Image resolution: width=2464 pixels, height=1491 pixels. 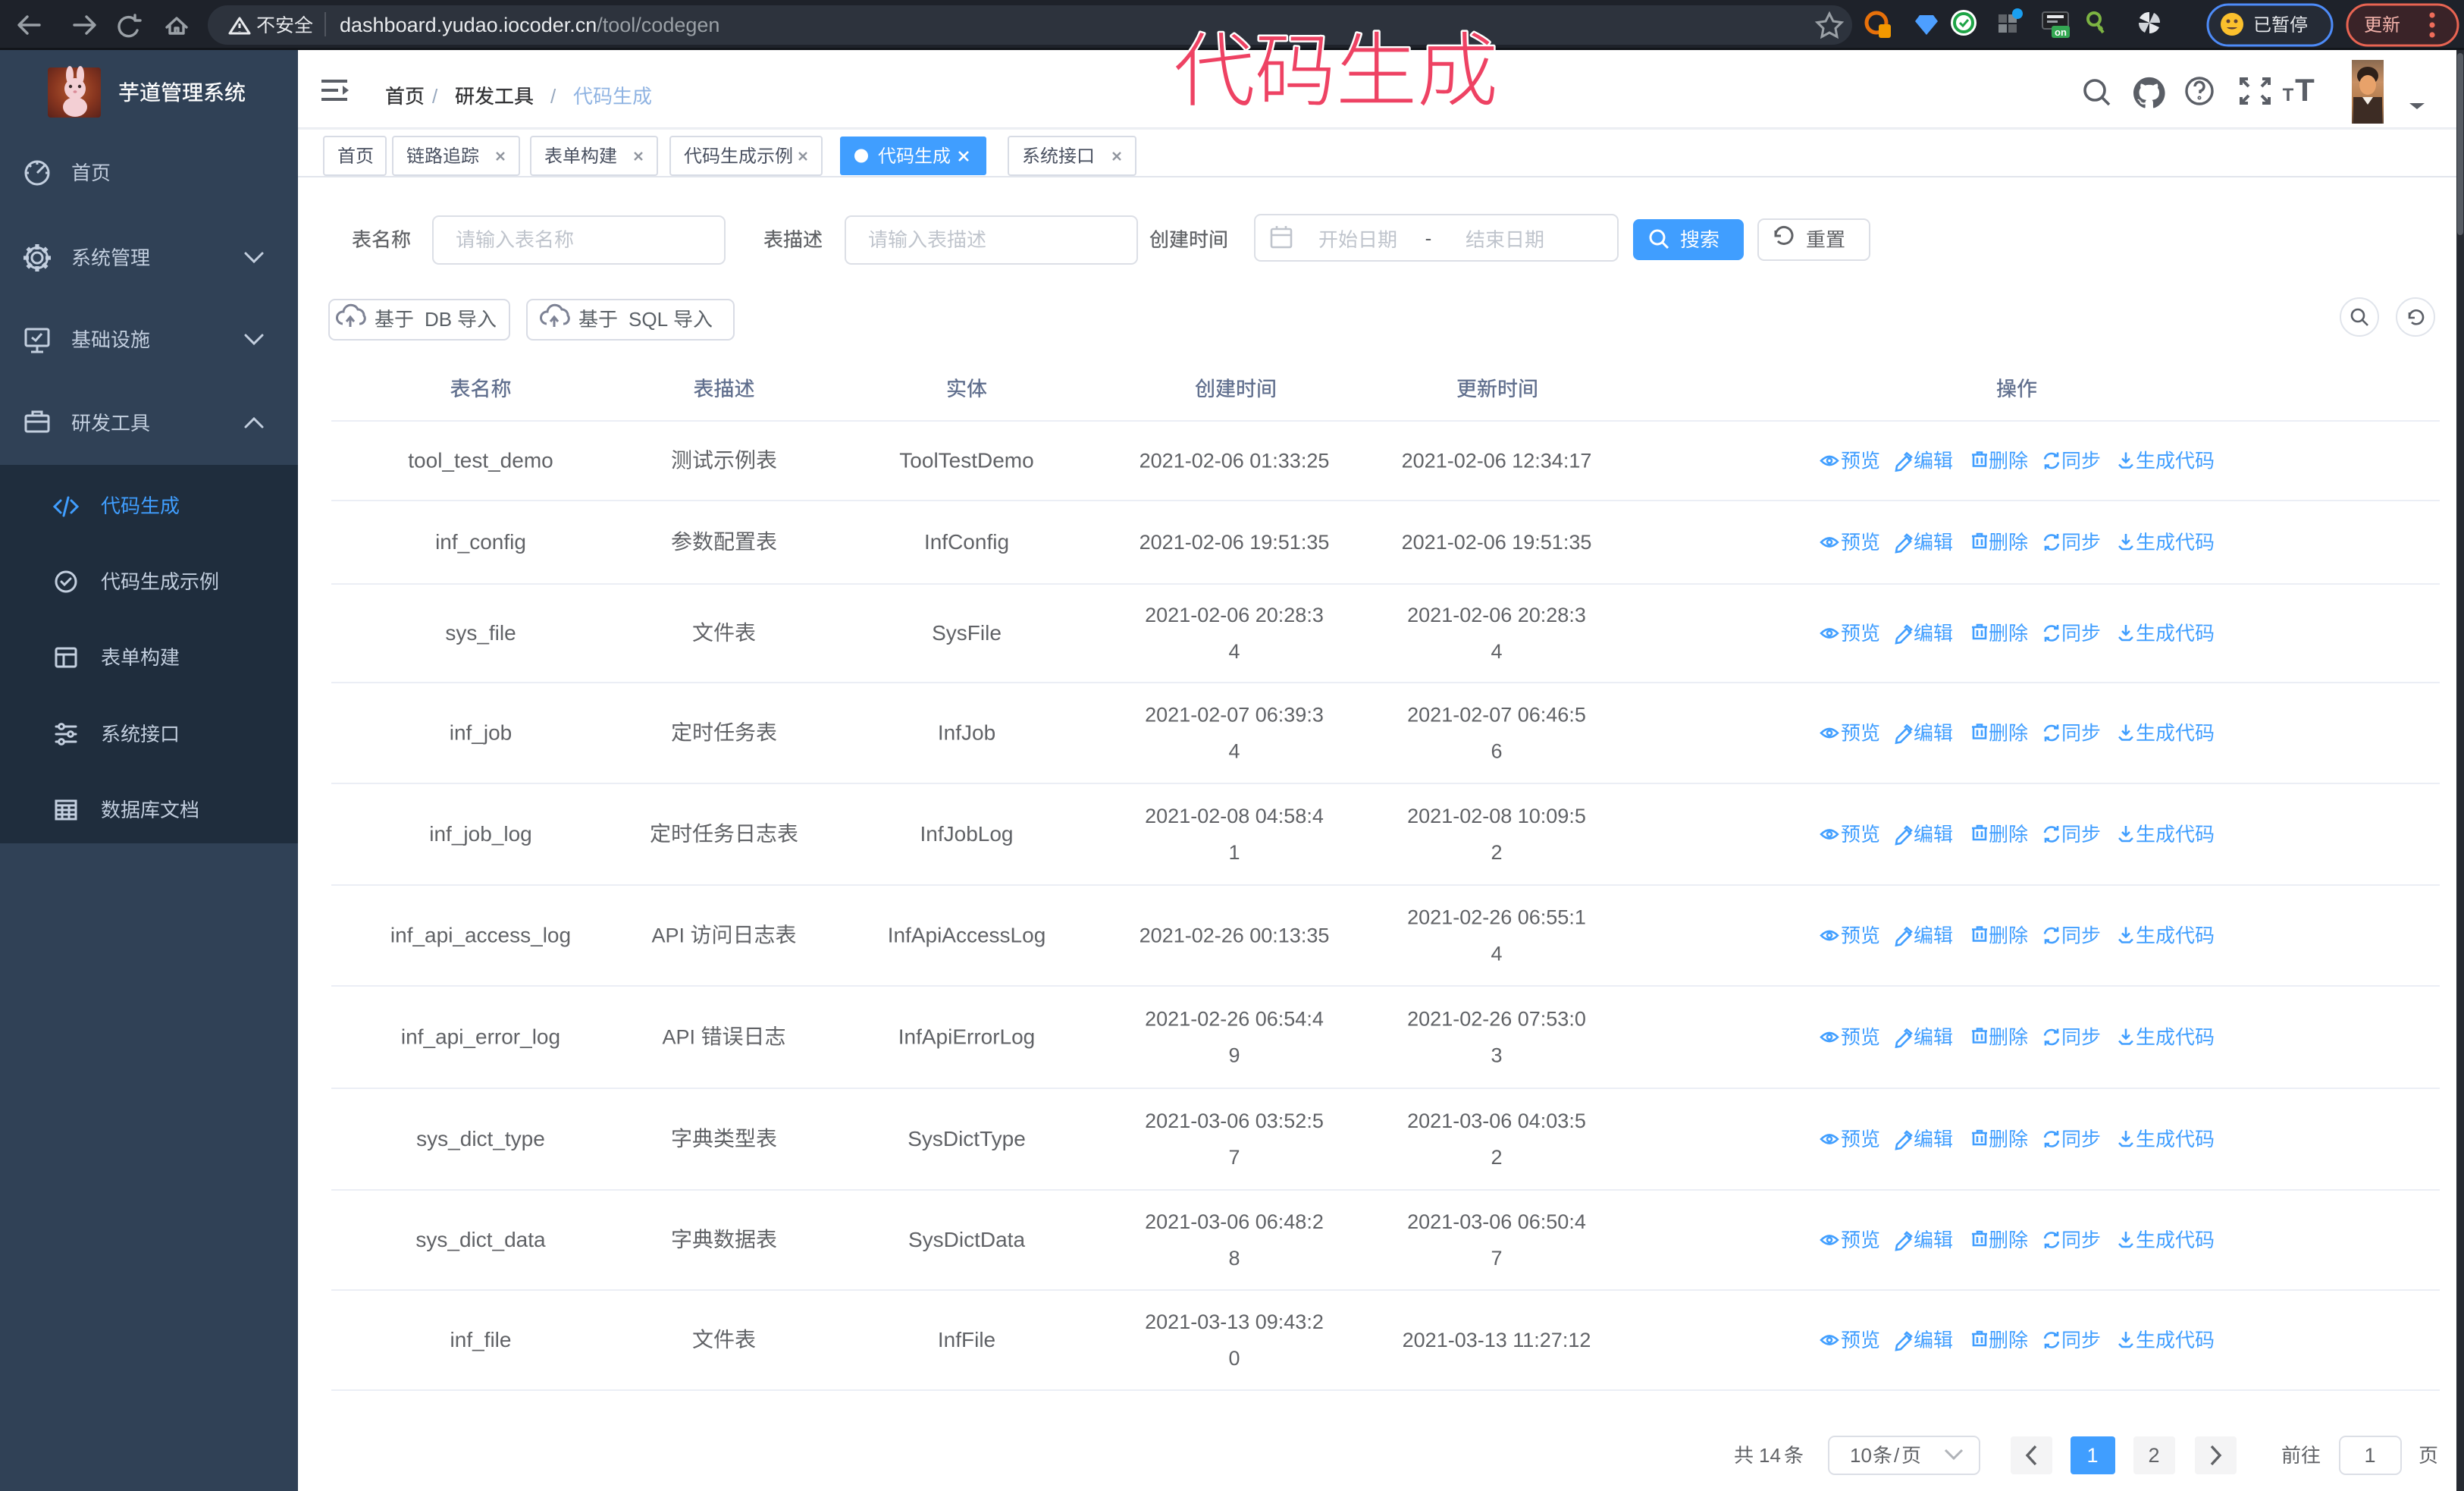 I want to click on svg-text: InfConfig, so click(x=967, y=542).